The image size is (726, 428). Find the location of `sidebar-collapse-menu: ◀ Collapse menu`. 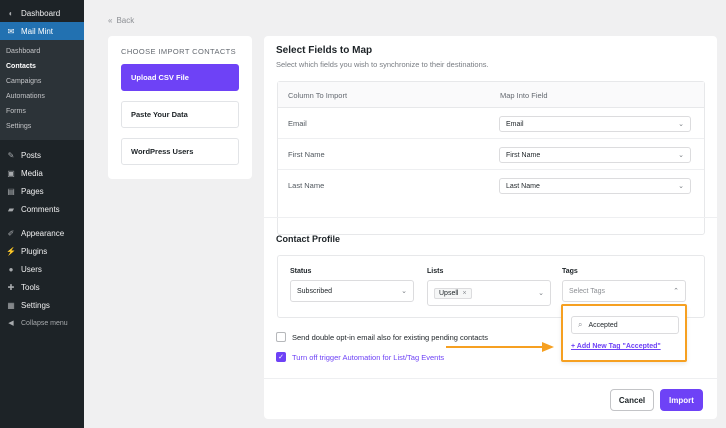

sidebar-collapse-menu: ◀ Collapse menu is located at coordinates (42, 323).